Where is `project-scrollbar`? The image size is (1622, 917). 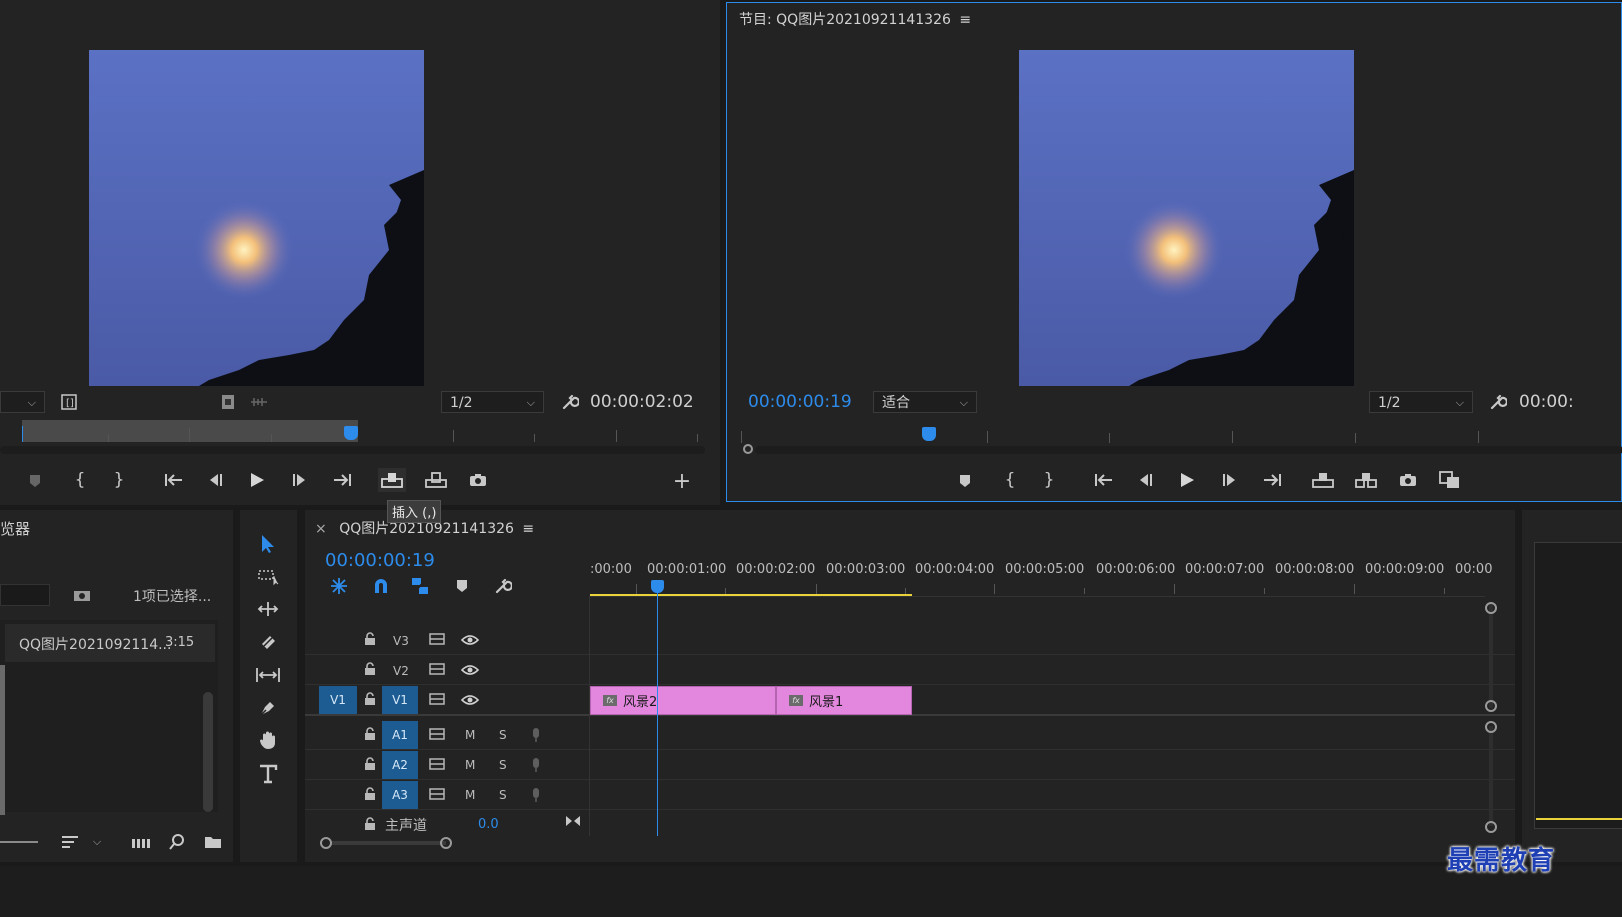
project-scrollbar is located at coordinates (208, 752).